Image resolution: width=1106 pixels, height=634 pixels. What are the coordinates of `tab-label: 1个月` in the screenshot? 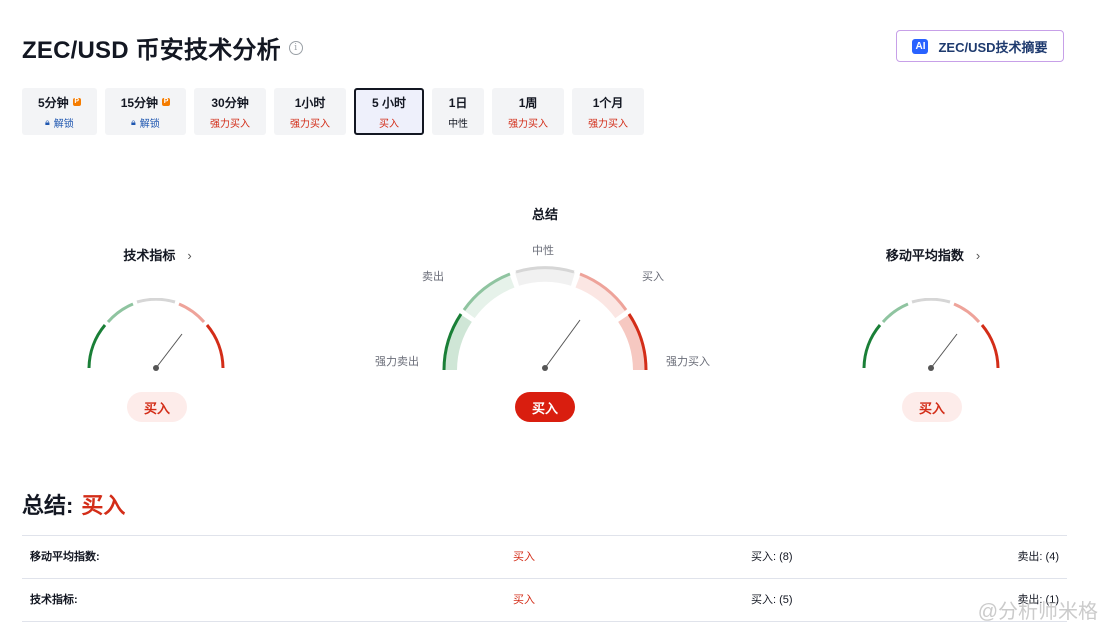 It's located at (608, 102).